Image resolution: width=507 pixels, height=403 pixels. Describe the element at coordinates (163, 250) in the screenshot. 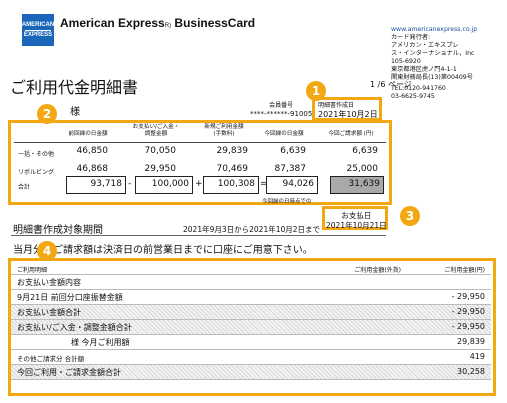

I see `payment-note: 当月分のご請求額は決済日の前営業日までに口座にご用意下さい。` at that location.